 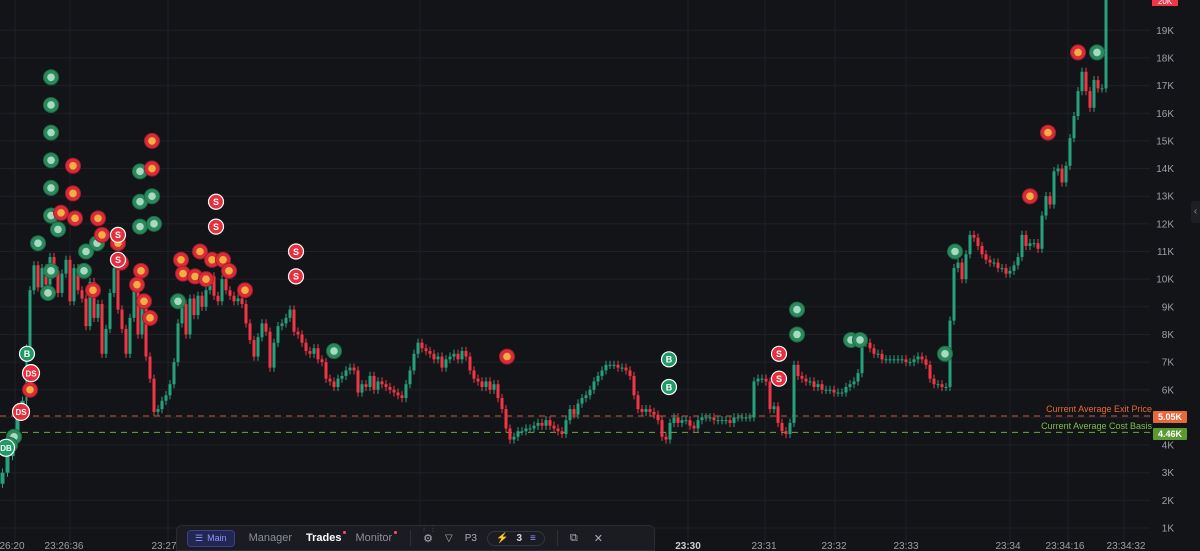 What do you see at coordinates (1165, 197) in the screenshot?
I see `y-tick-label: 13K` at bounding box center [1165, 197].